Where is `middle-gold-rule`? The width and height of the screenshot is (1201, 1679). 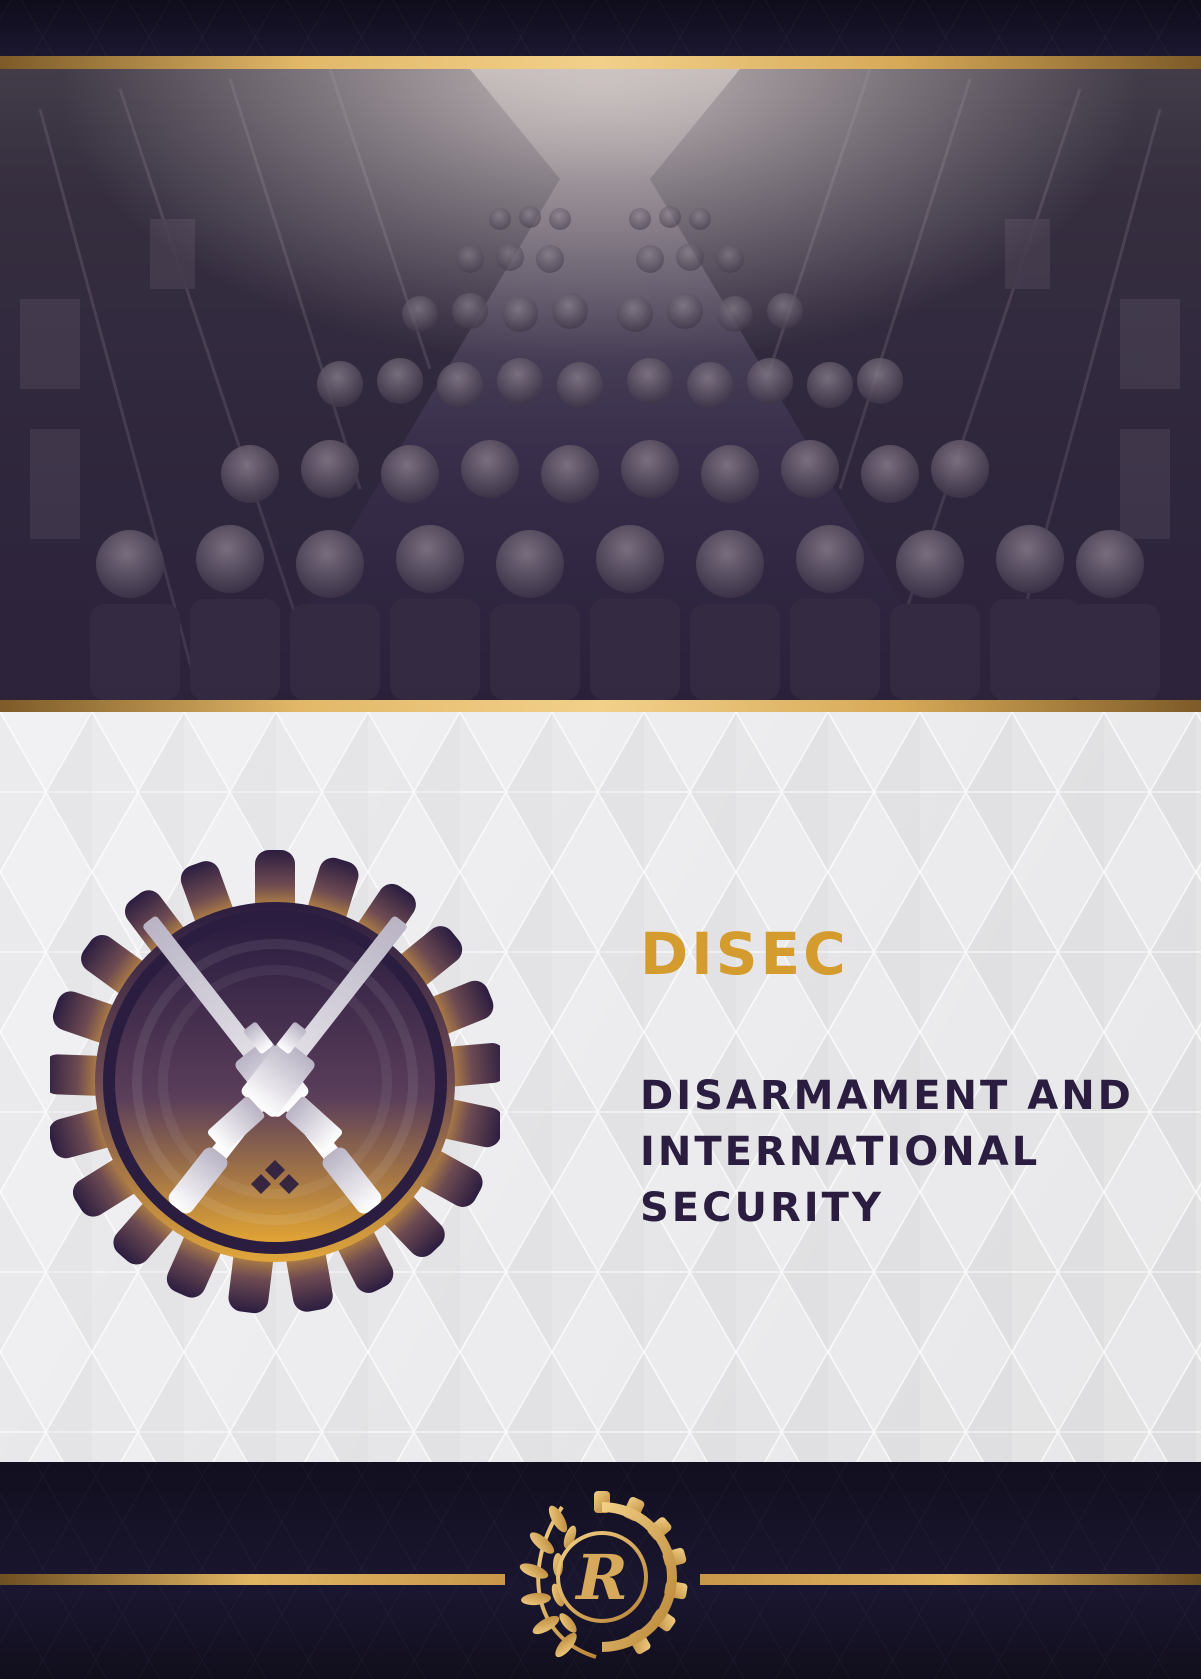
middle-gold-rule is located at coordinates (600, 706).